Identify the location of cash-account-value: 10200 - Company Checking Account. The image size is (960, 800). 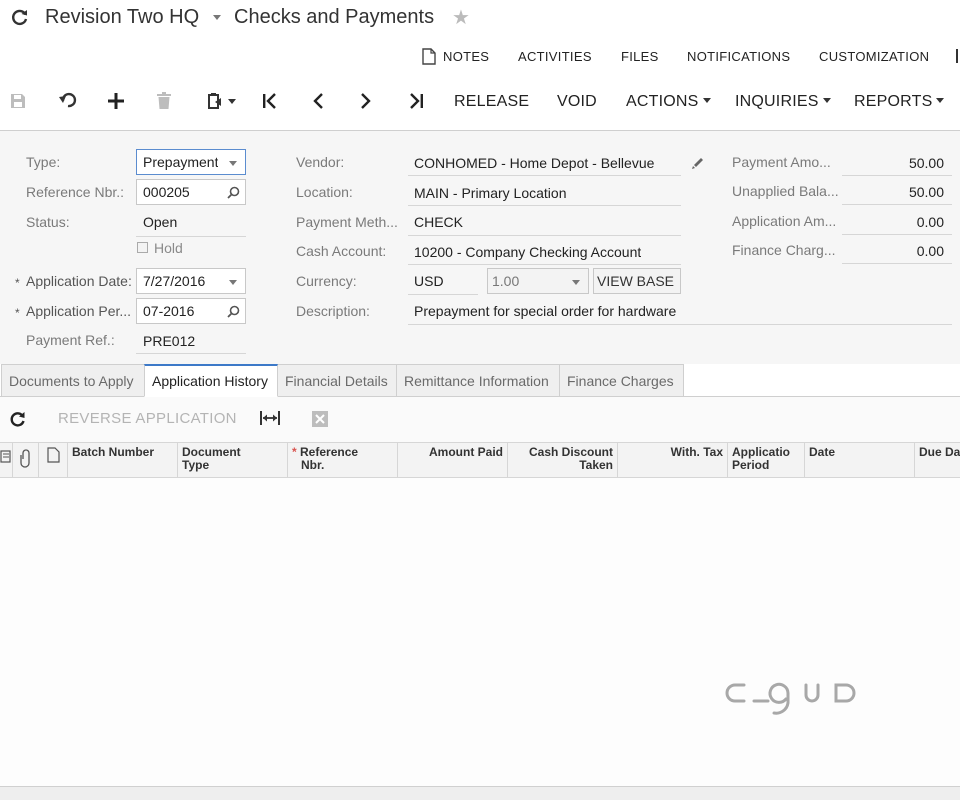
(527, 252).